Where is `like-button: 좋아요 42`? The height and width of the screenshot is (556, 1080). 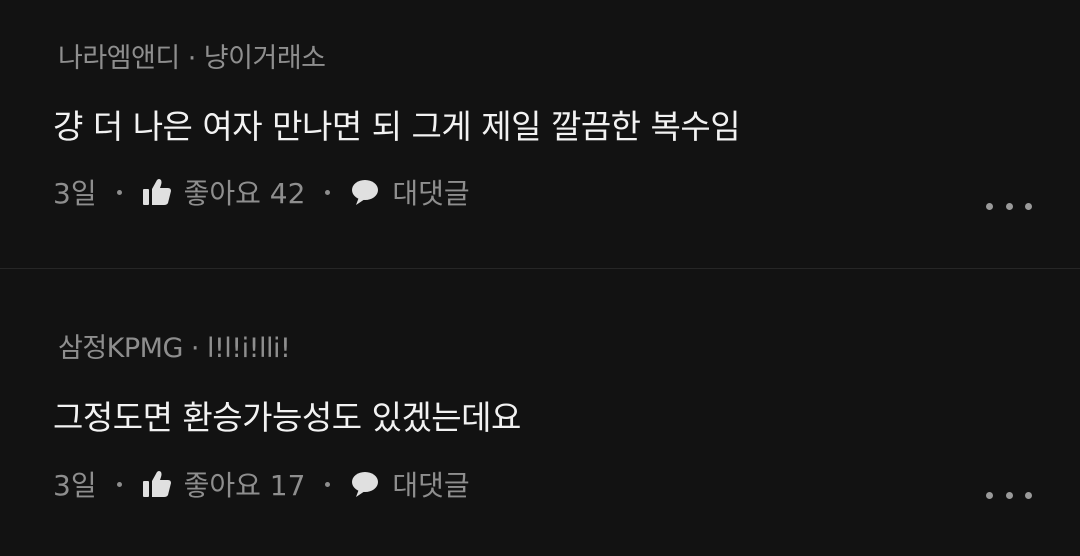 like-button: 좋아요 42 is located at coordinates (224, 192).